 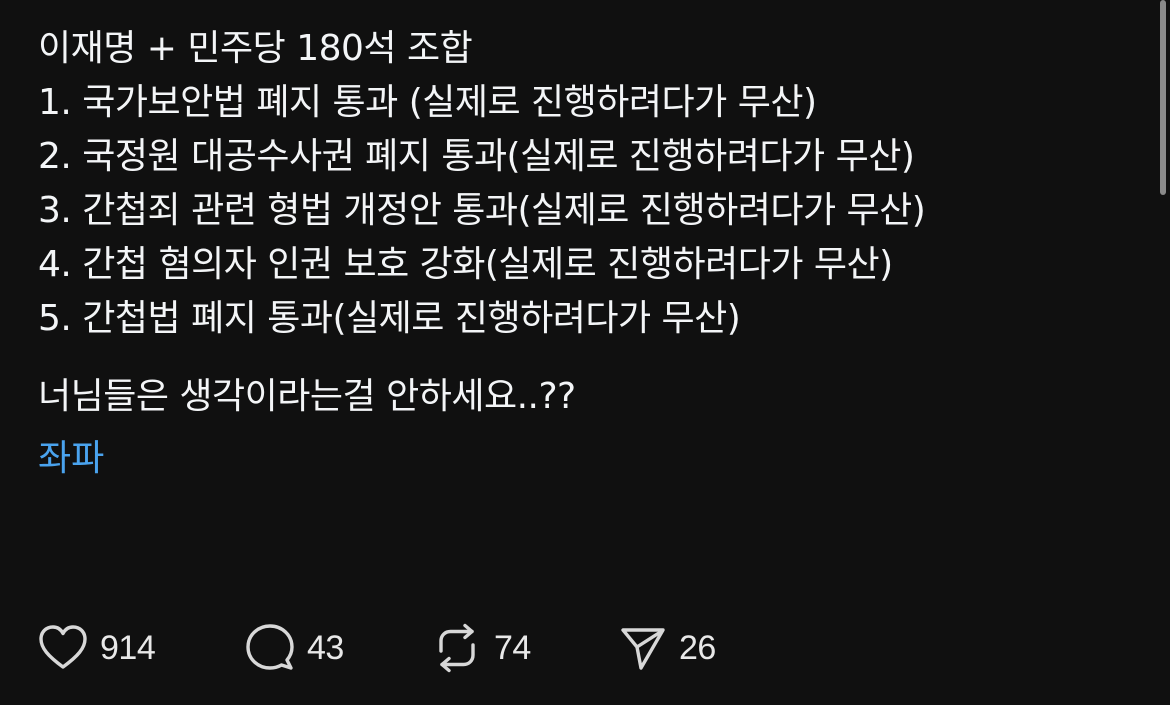 I want to click on repost-button: 74, so click(x=522, y=648).